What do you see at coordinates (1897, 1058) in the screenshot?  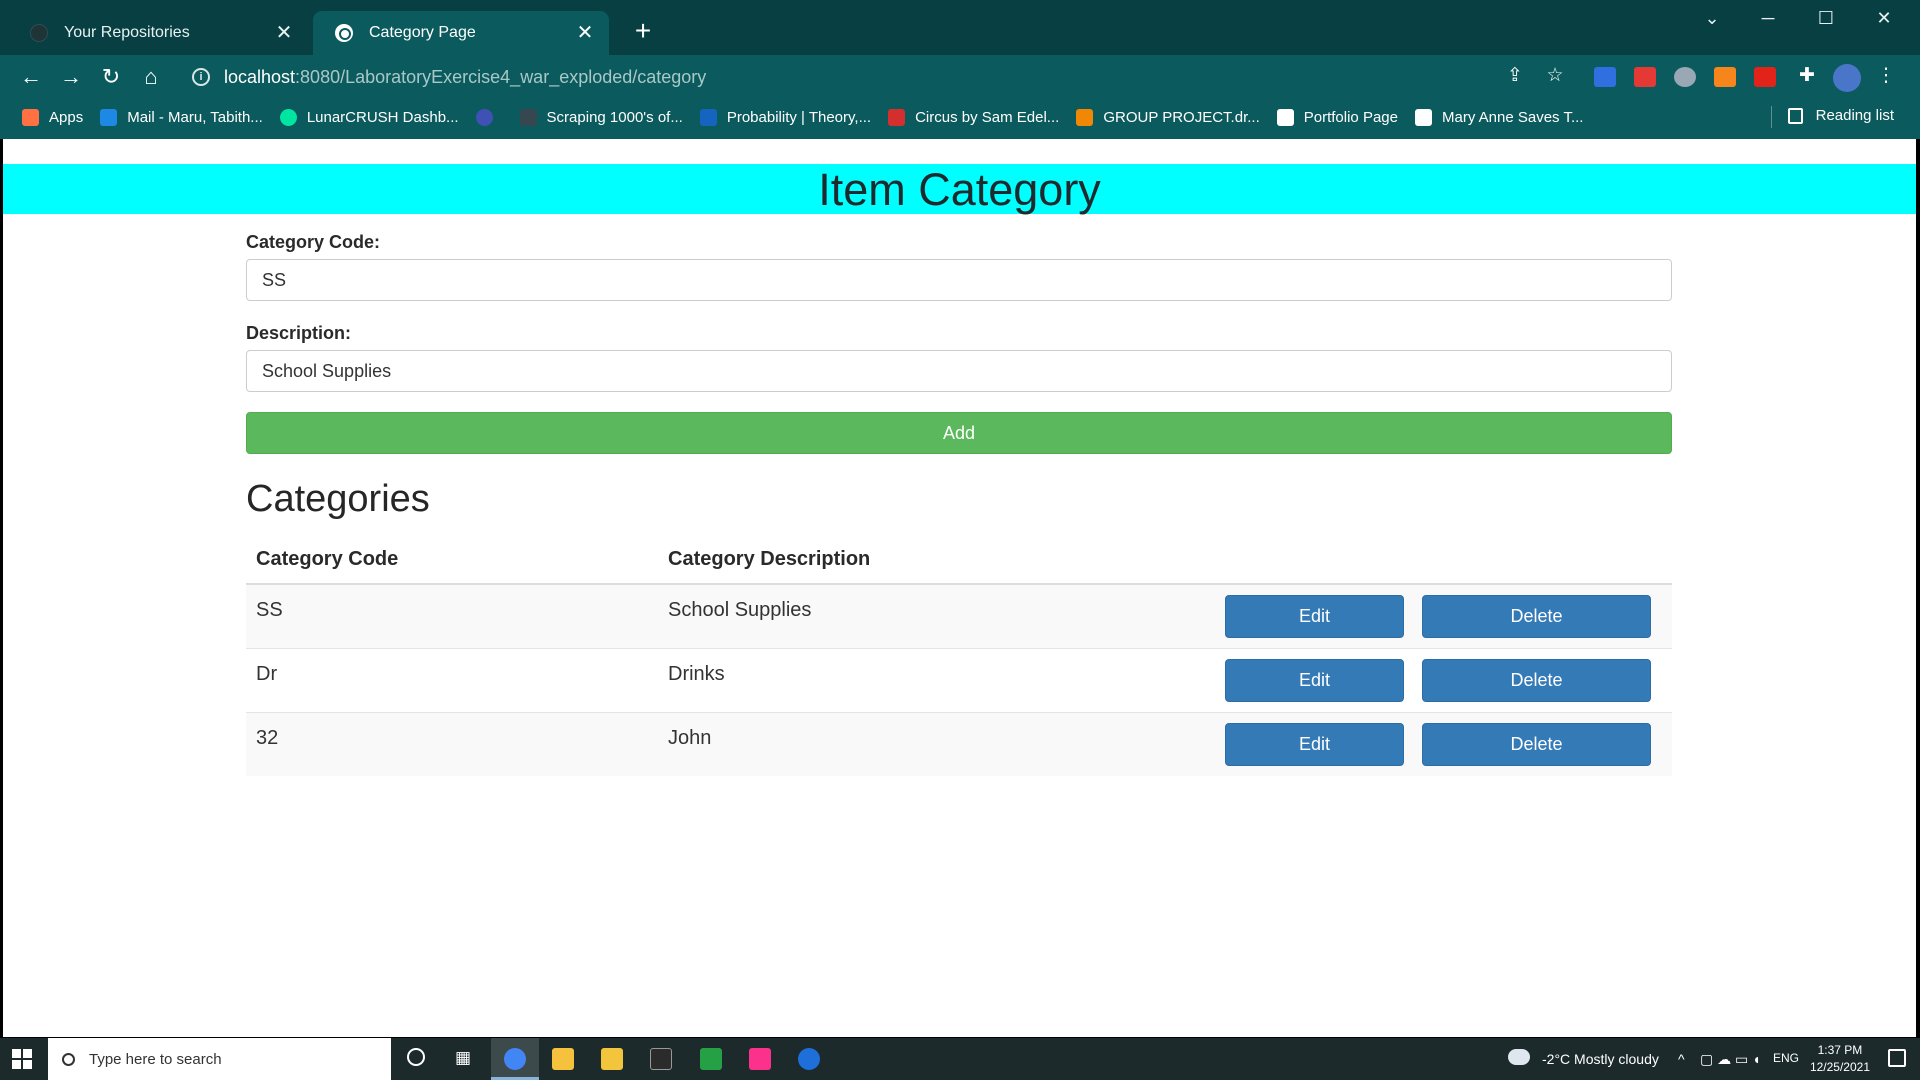 I see `notifications-icon` at bounding box center [1897, 1058].